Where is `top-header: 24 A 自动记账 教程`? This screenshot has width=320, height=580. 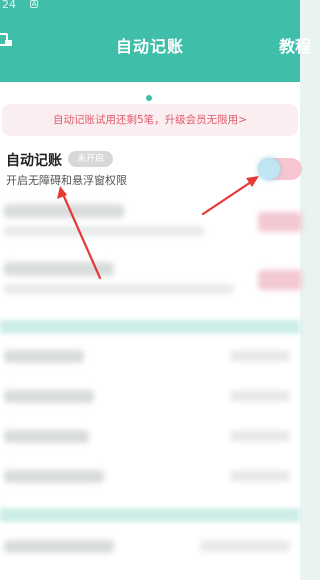
top-header: 24 A 自动记账 教程 is located at coordinates (155, 41).